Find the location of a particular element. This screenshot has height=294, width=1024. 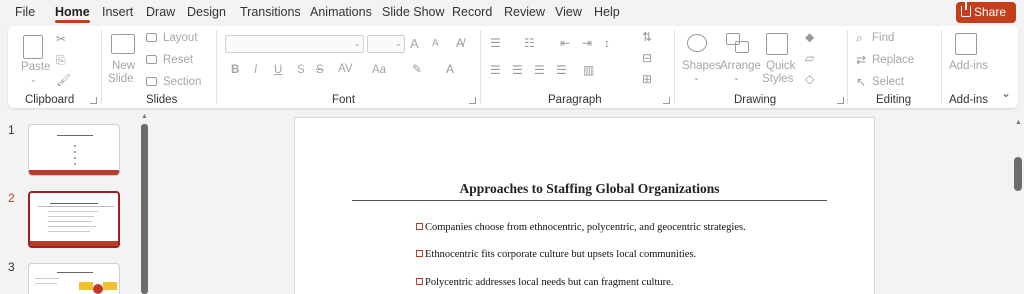

shape-outline-icon: ▱ is located at coordinates (809, 58).